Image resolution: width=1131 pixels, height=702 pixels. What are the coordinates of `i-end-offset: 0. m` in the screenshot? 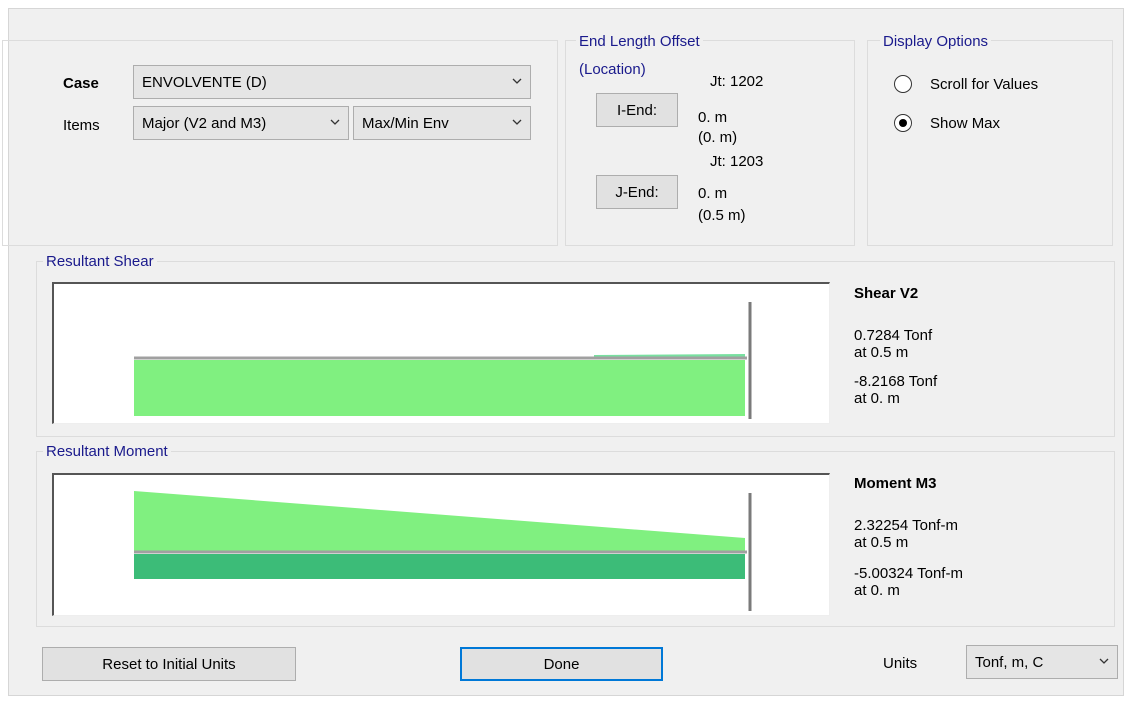 It's located at (713, 117).